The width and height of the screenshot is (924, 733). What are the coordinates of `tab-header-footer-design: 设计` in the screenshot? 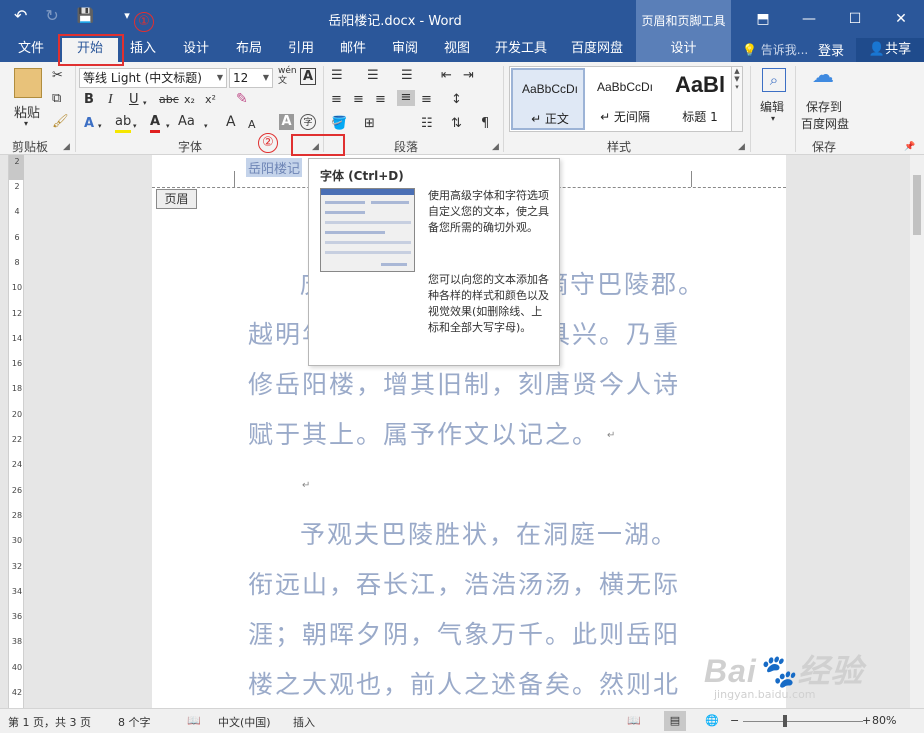 It's located at (683, 50).